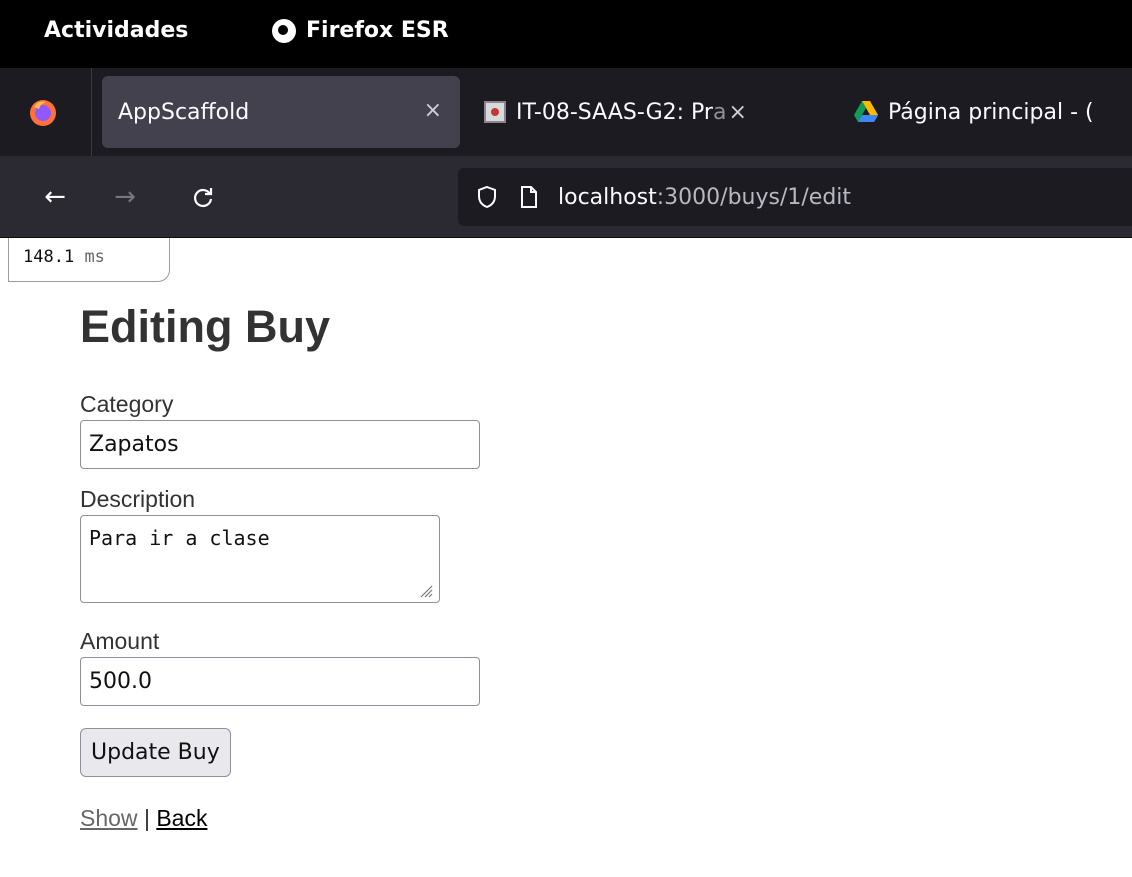 Image resolution: width=1132 pixels, height=877 pixels. Describe the element at coordinates (614, 112) in the screenshot. I see `tab-title: IT-08-SAAS-G2: Pr` at that location.